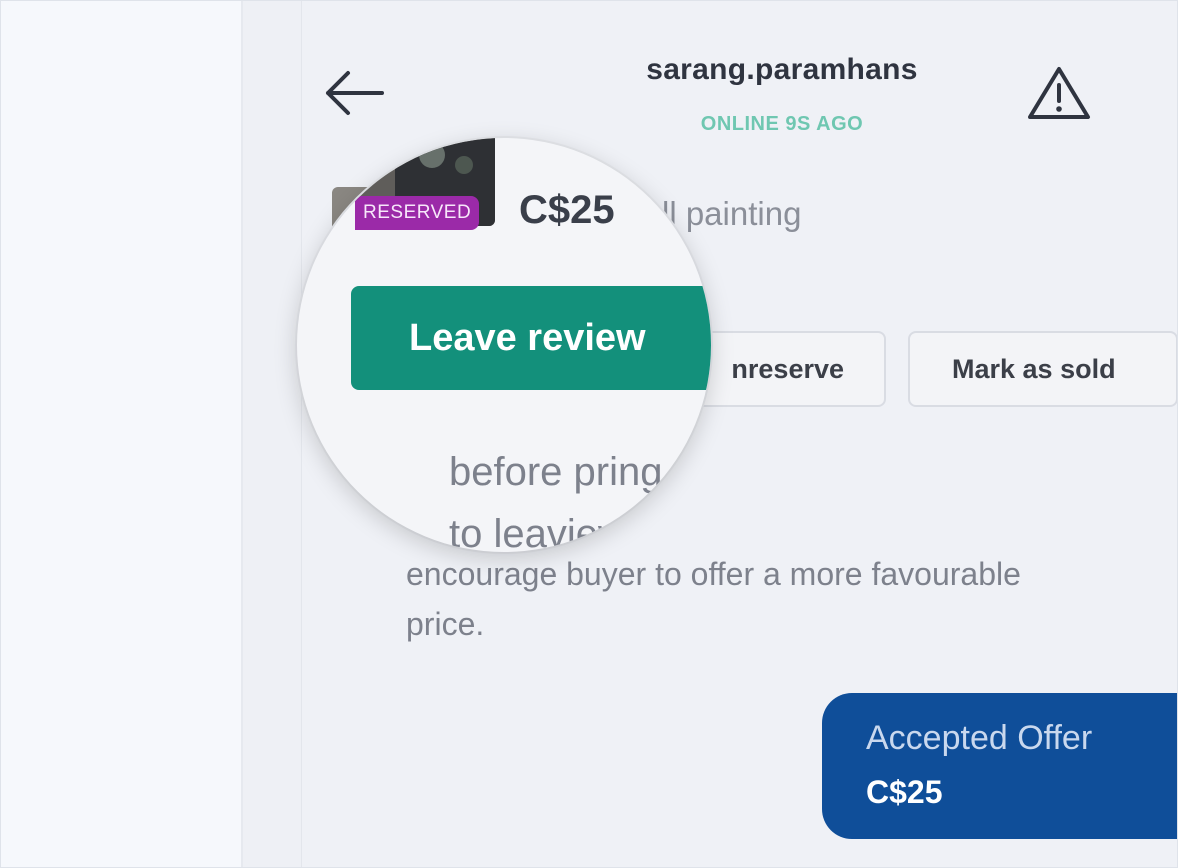 This screenshot has width=1178, height=868. I want to click on arrow-left-icon, so click(355, 93).